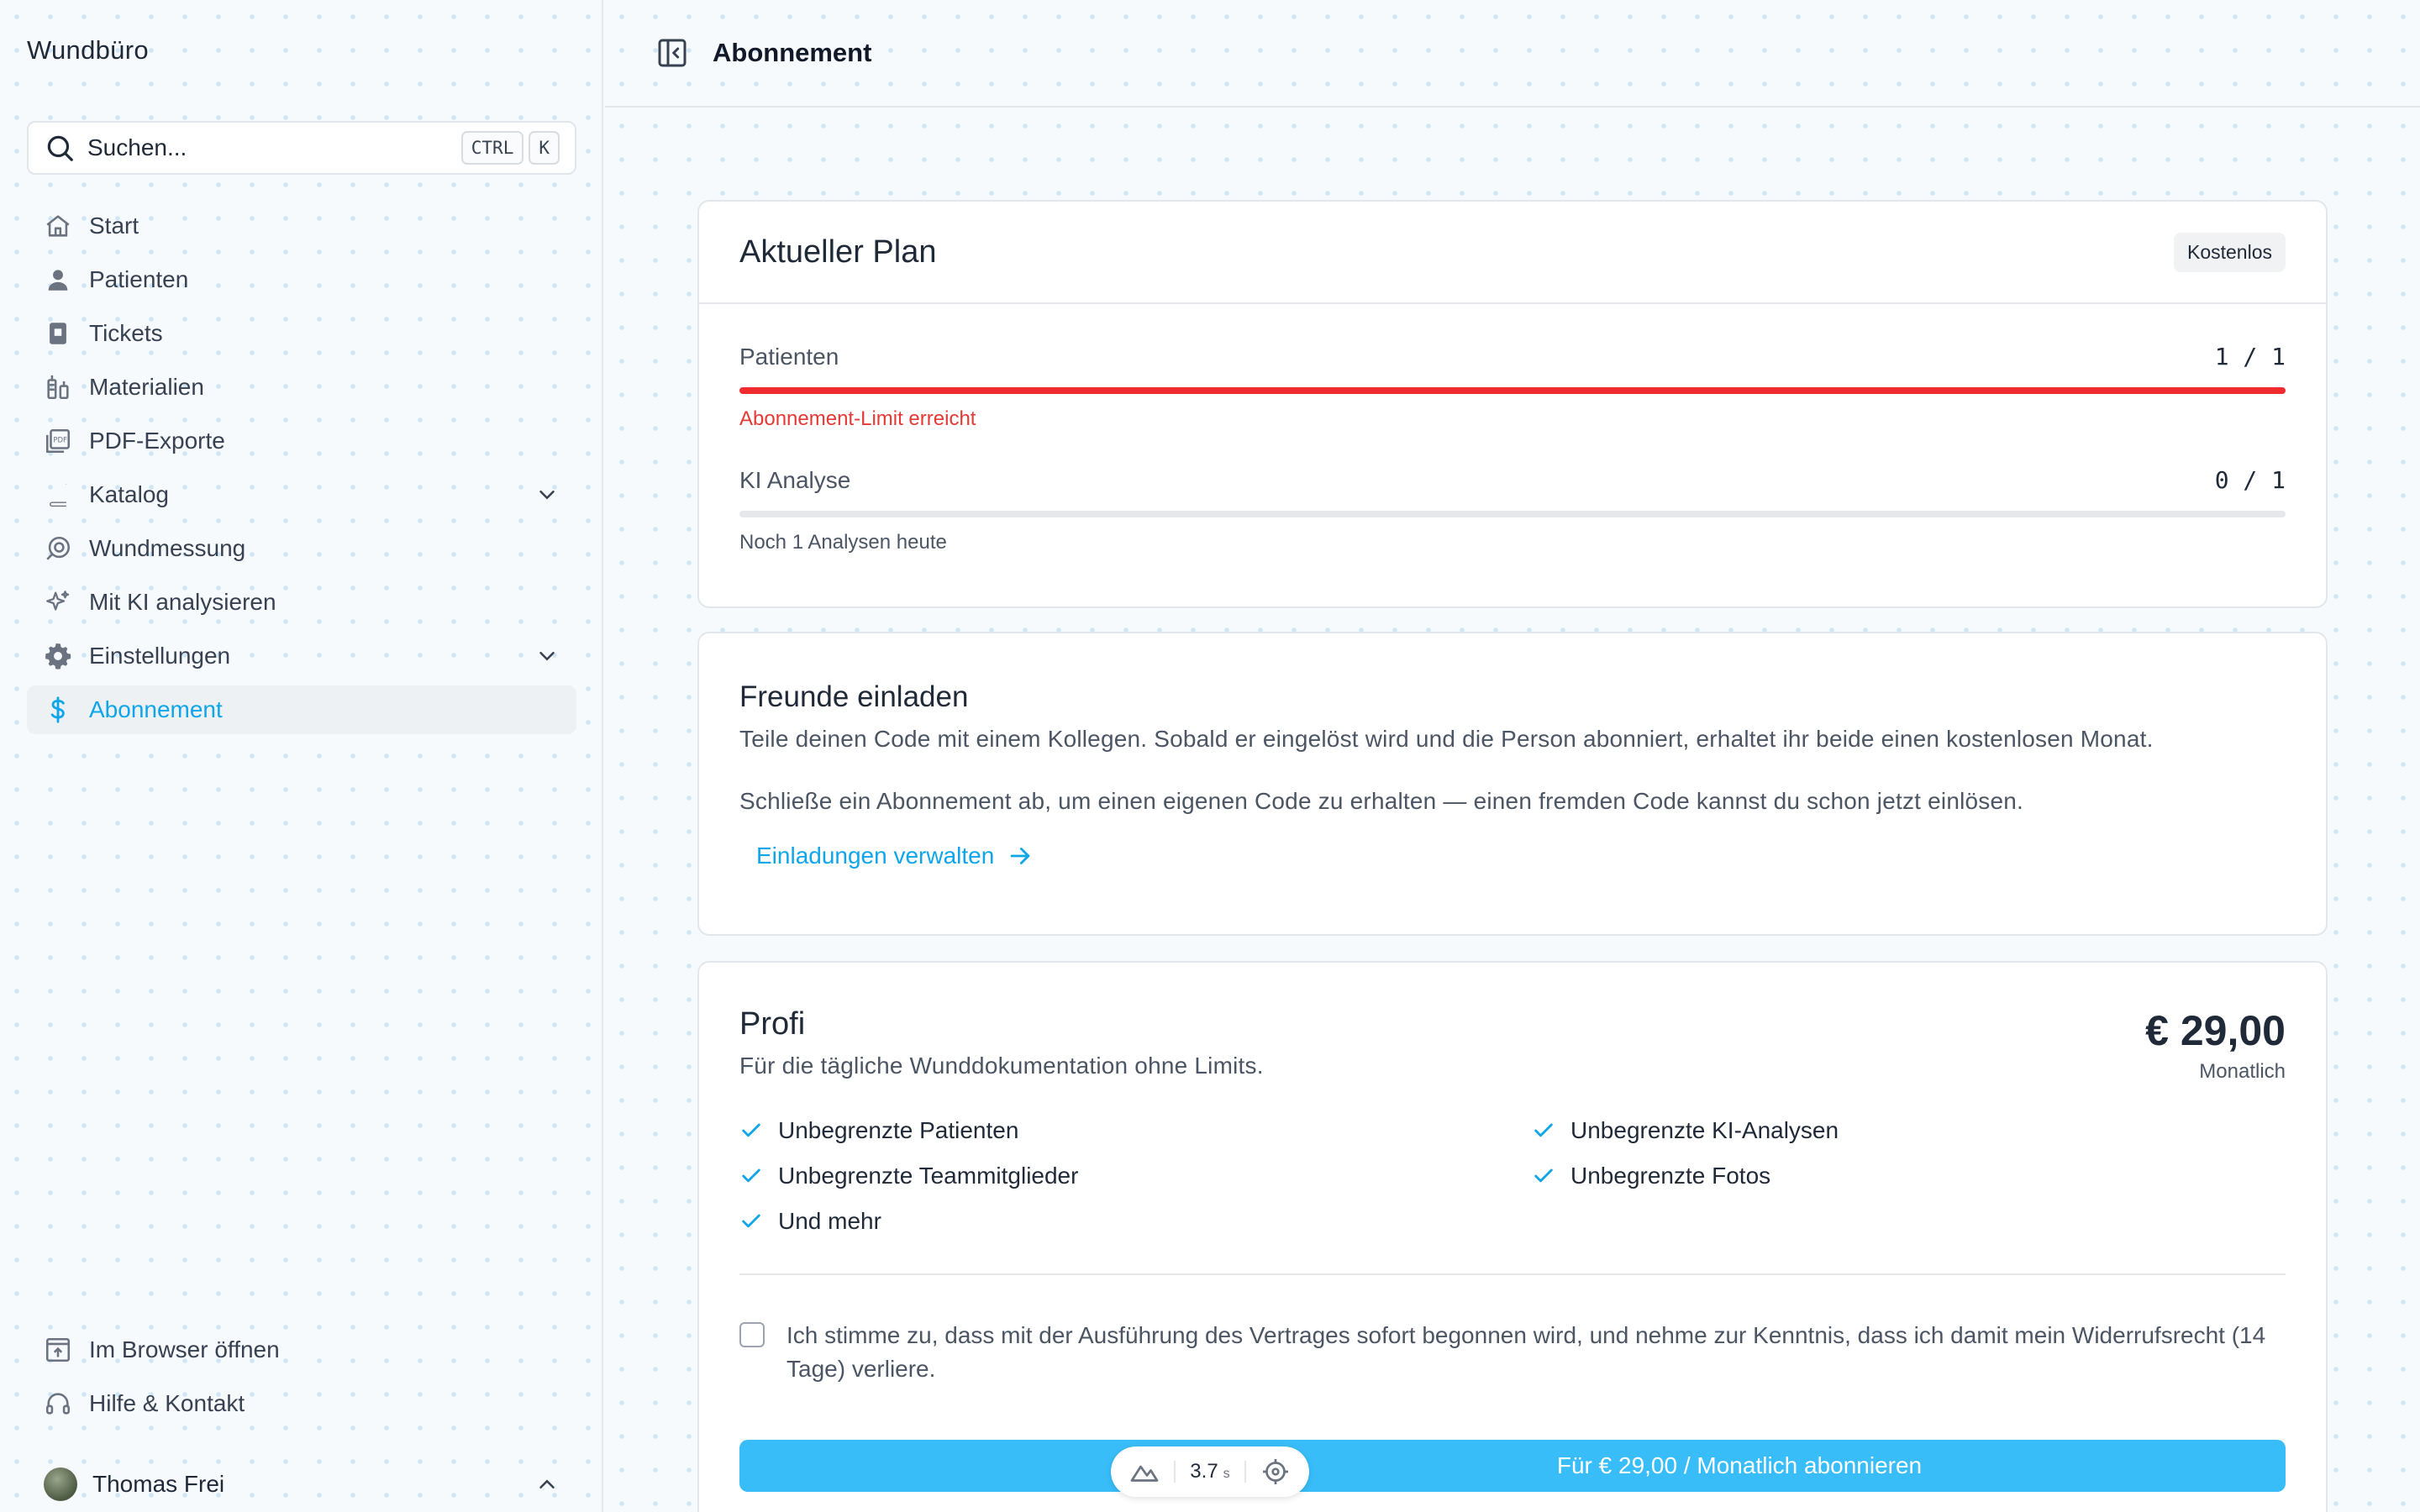  Describe the element at coordinates (1512, 54) in the screenshot. I see `top-bar: Abonnement` at that location.